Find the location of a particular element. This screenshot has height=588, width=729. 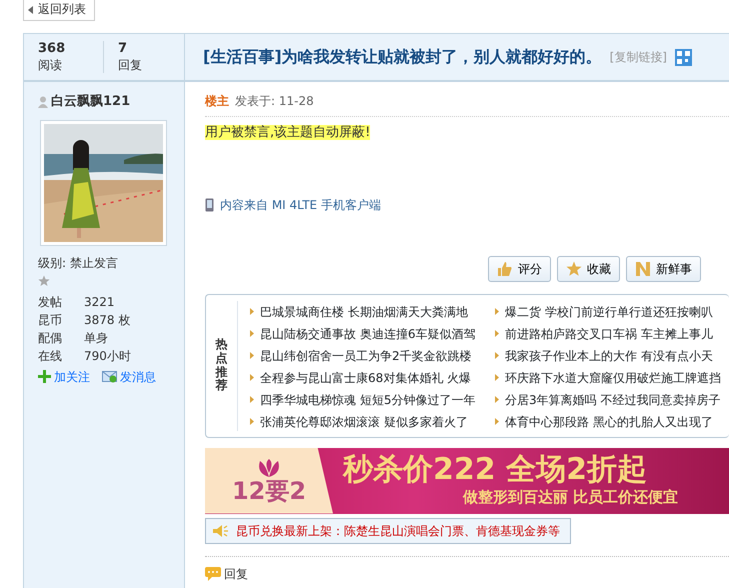

hot-topic-link: 分居3年算离婚吗 不经过我同意卖掉房子 is located at coordinates (612, 399).